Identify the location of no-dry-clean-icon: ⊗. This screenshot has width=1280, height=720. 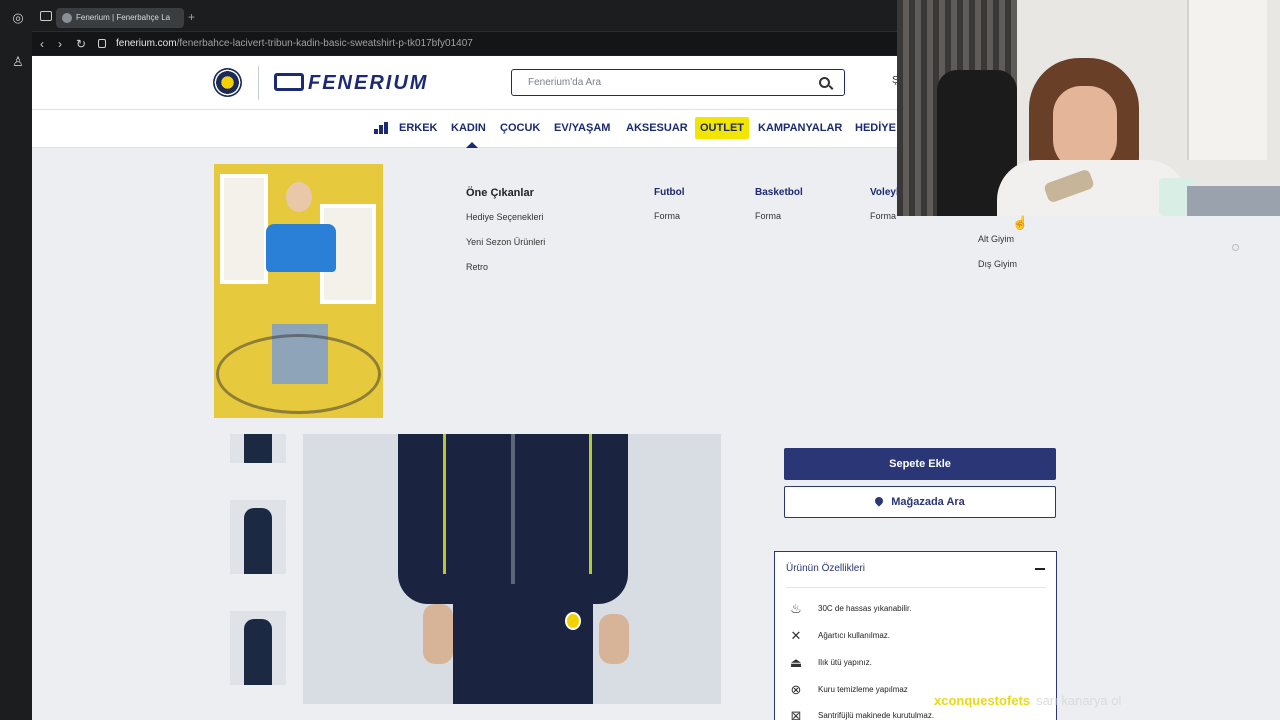
(796, 689).